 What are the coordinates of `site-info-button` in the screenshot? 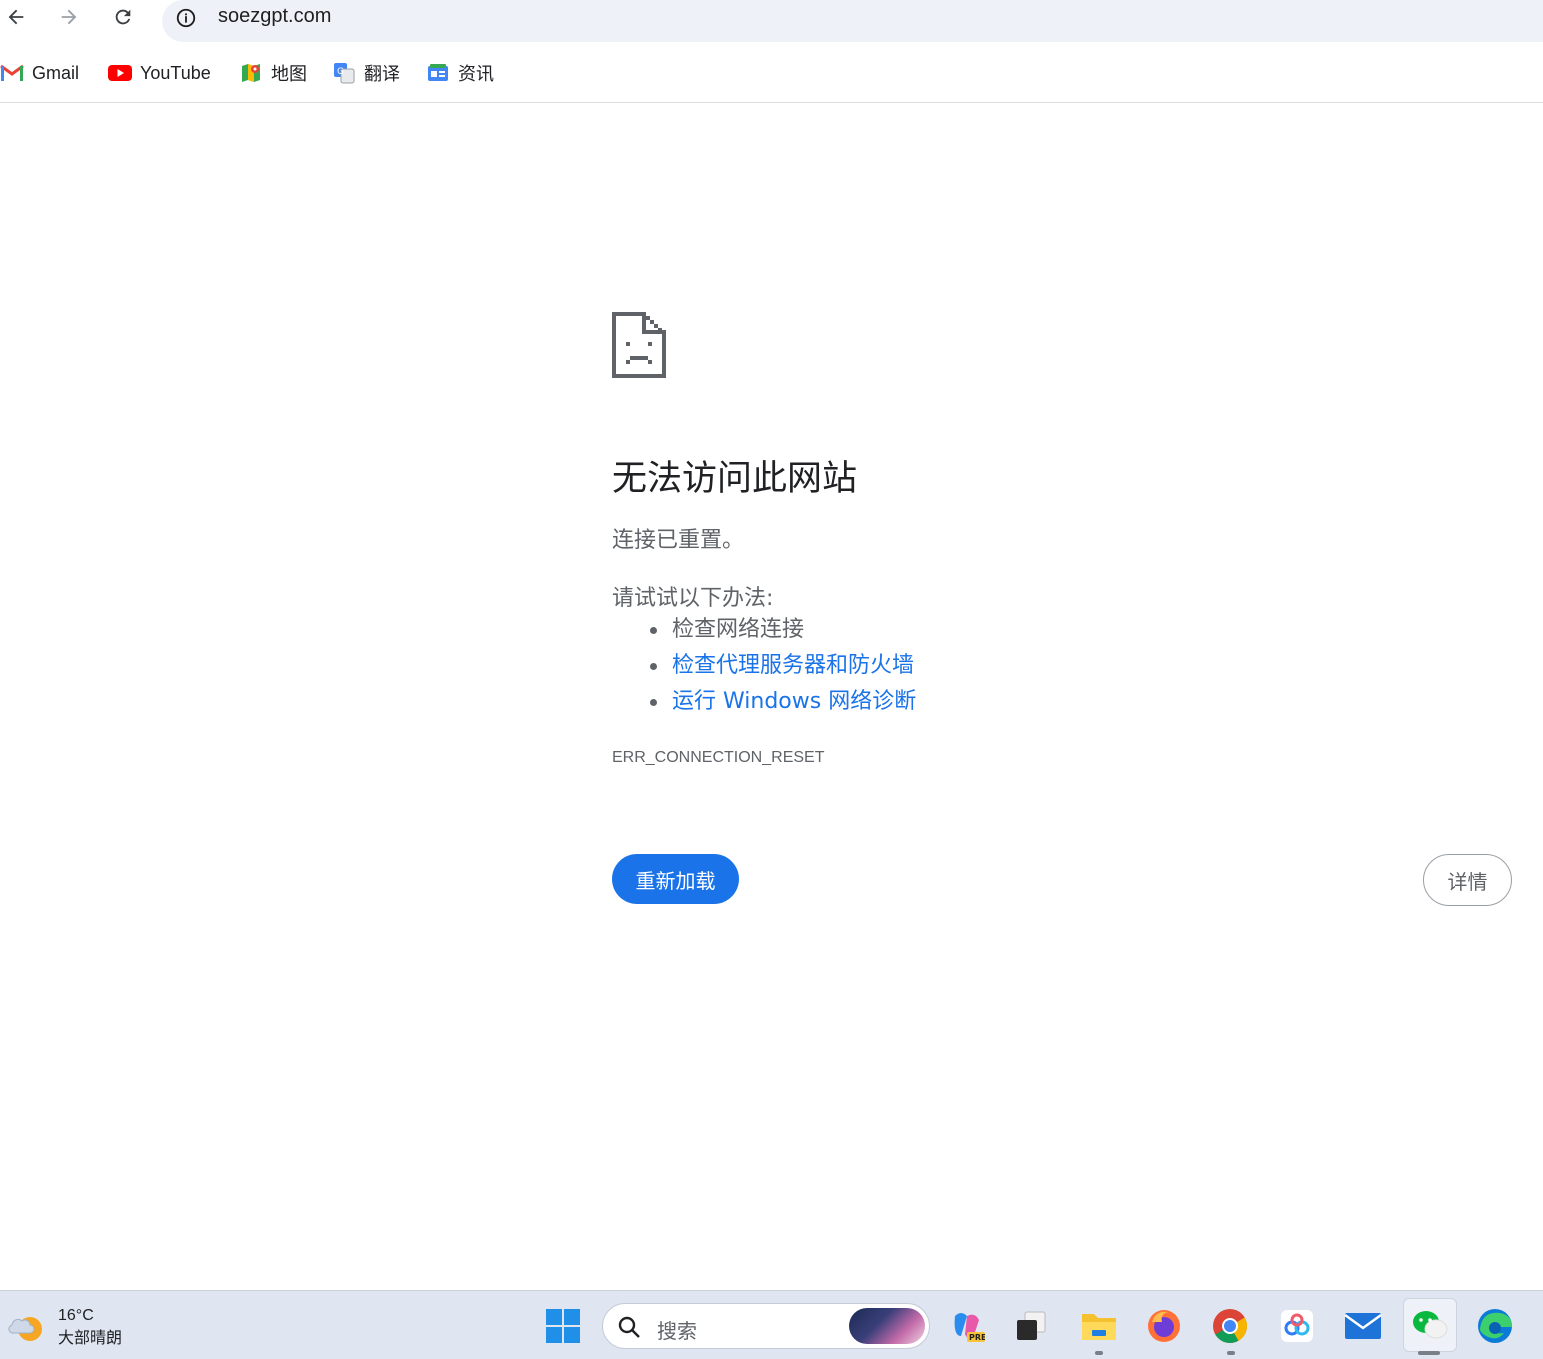 It's located at (186, 18).